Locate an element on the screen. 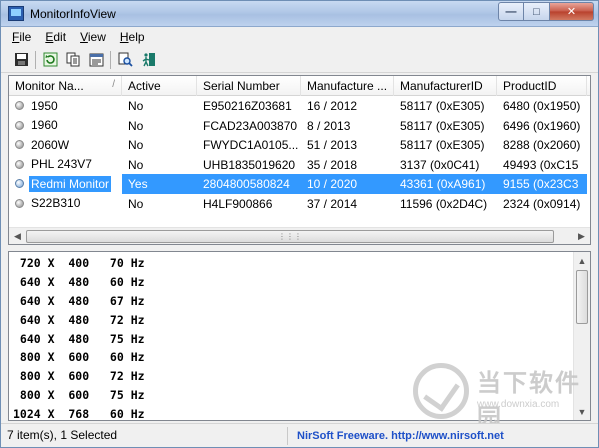 Image resolution: width=599 pixels, height=448 pixels. monitor-name-text: Redmi Monitor is located at coordinates (70, 183).